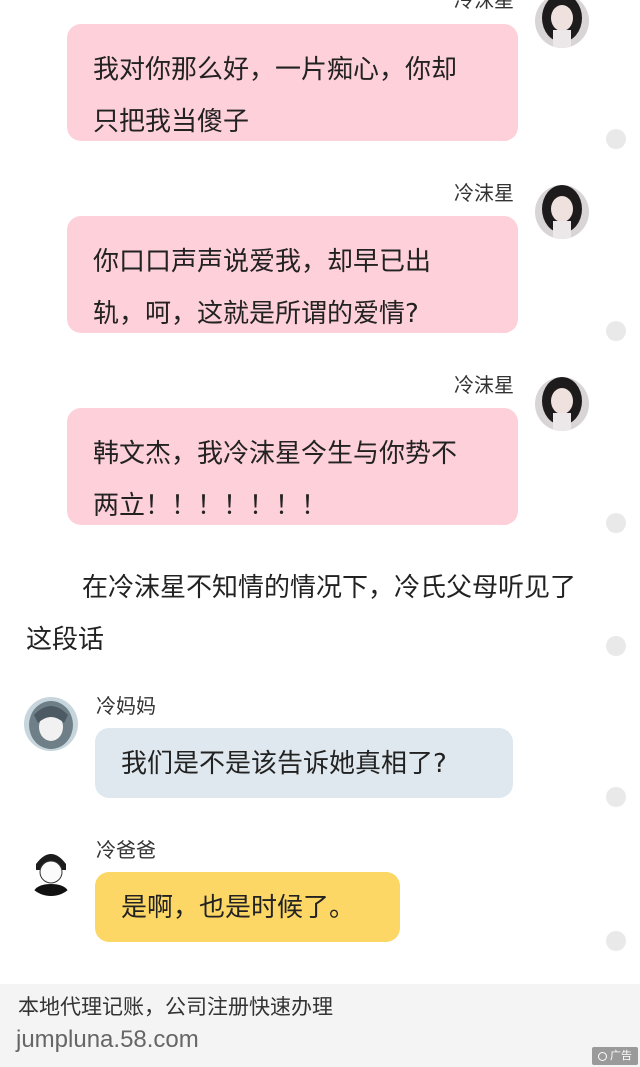  Describe the element at coordinates (275, 454) in the screenshot. I see `bubble-line: 韩文杰，我冷沫星今生与你势不` at that location.